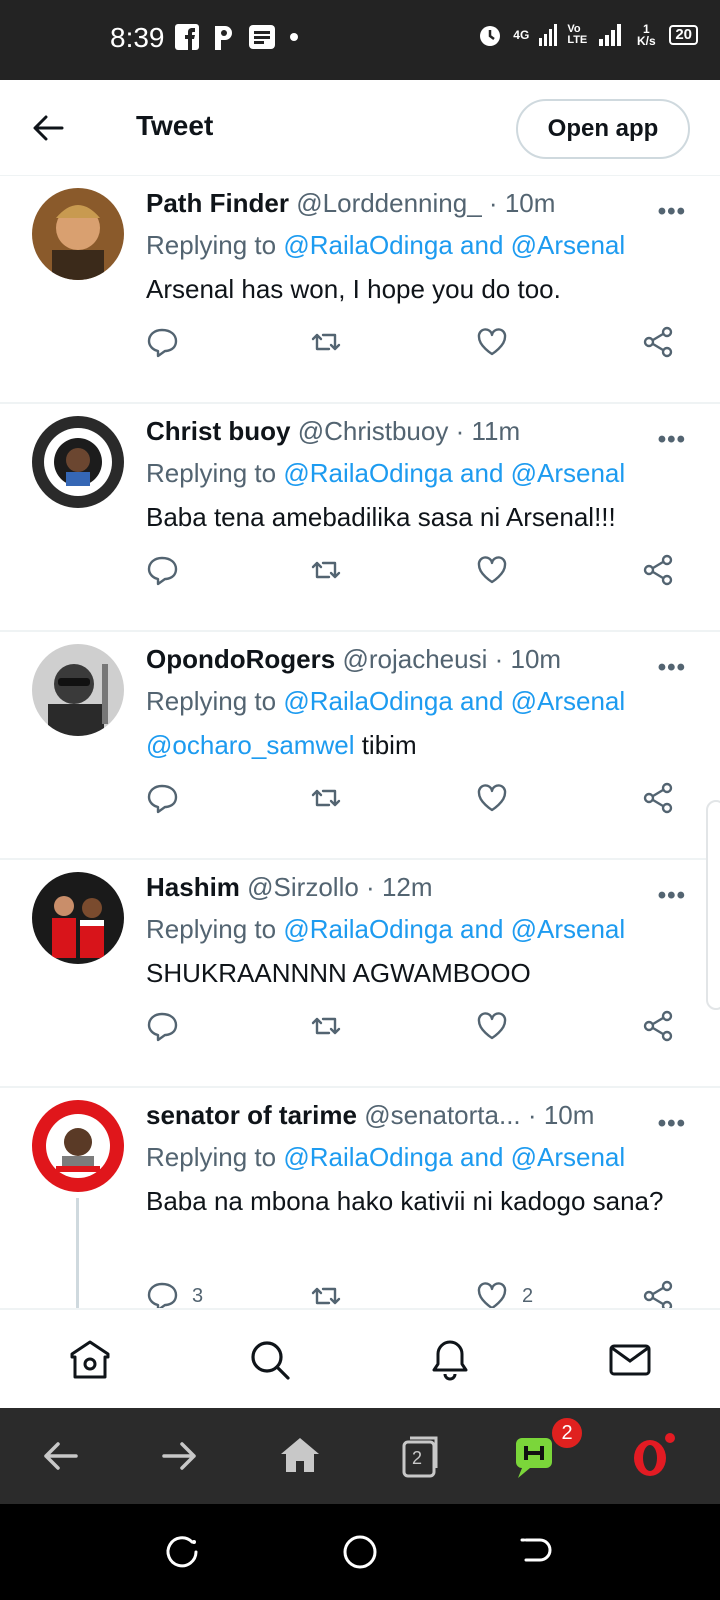  Describe the element at coordinates (240, 659) in the screenshot. I see `author-name: OpondoRogers` at that location.